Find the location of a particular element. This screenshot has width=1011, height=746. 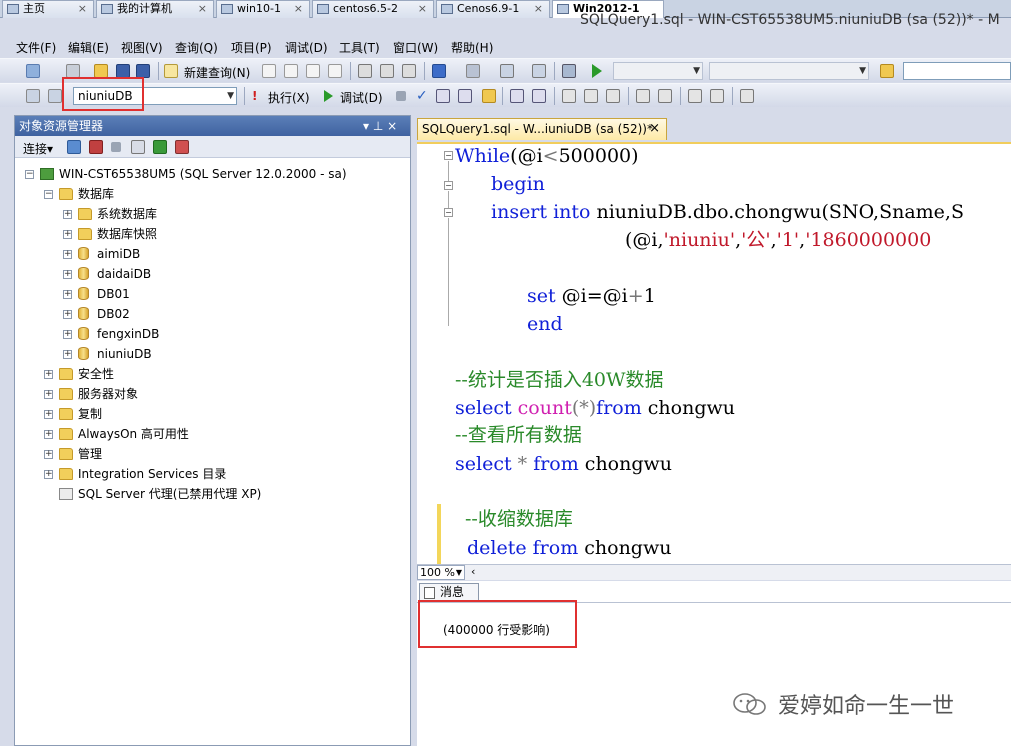

tree-node: + 系统数据库 is located at coordinates (210, 214).